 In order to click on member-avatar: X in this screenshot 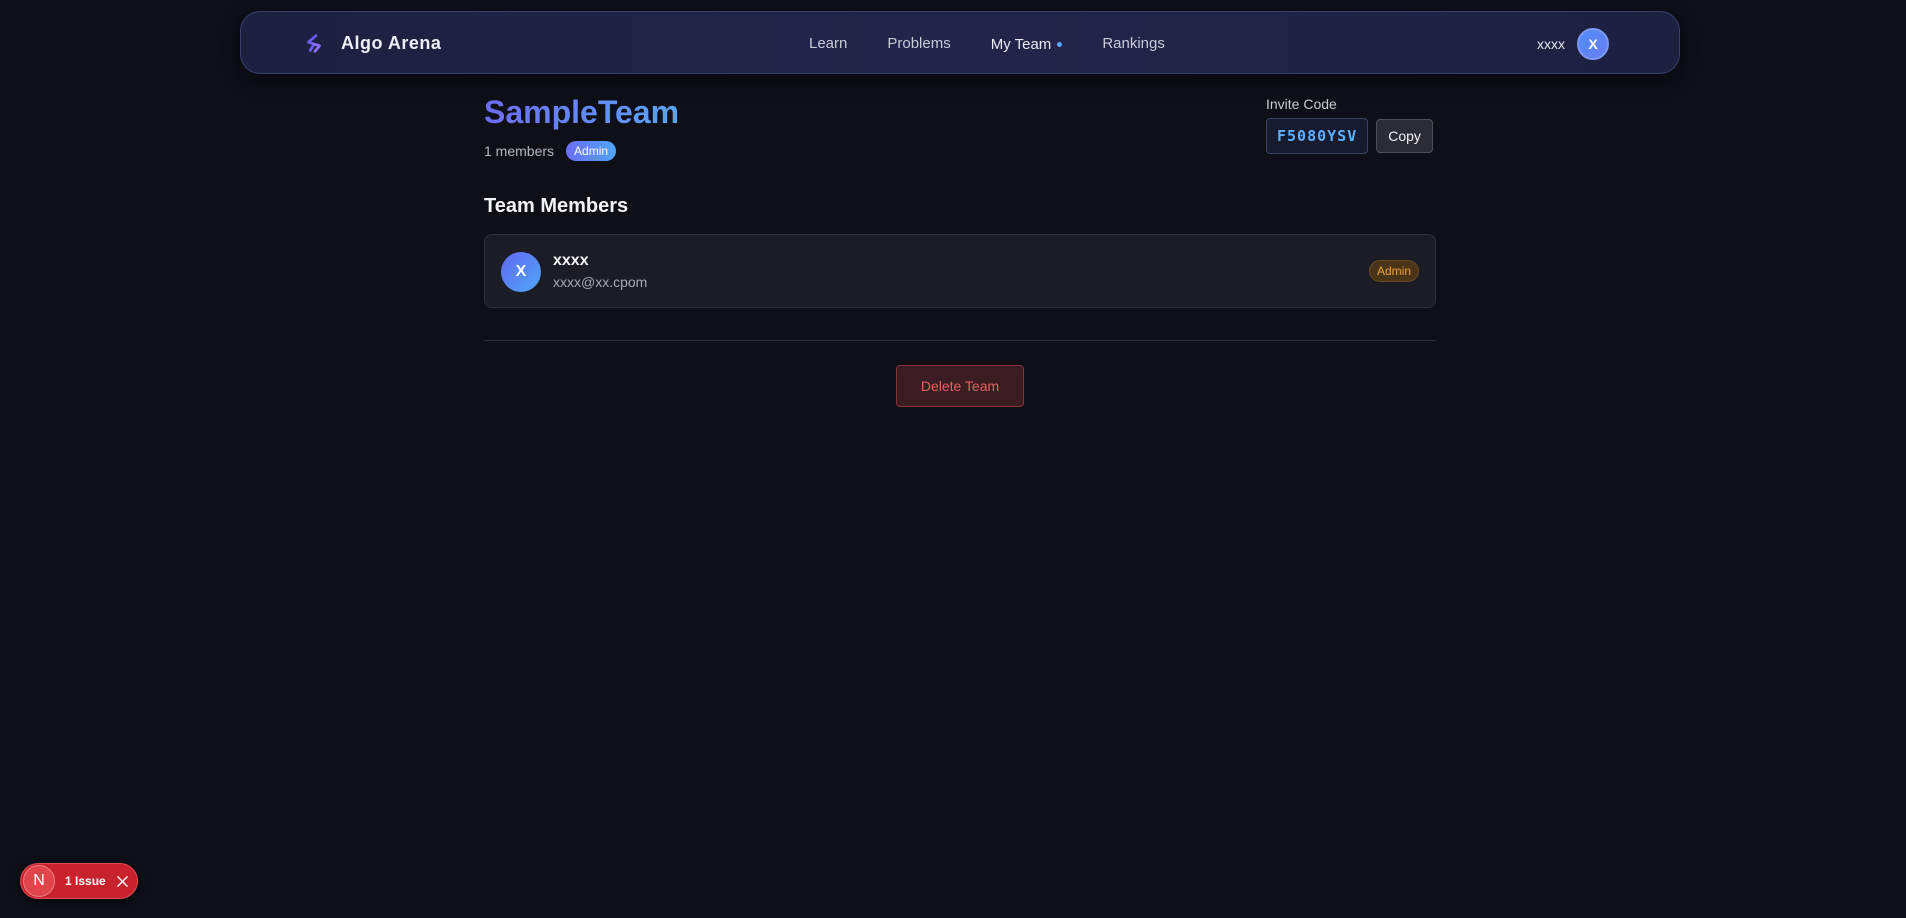, I will do `click(521, 272)`.